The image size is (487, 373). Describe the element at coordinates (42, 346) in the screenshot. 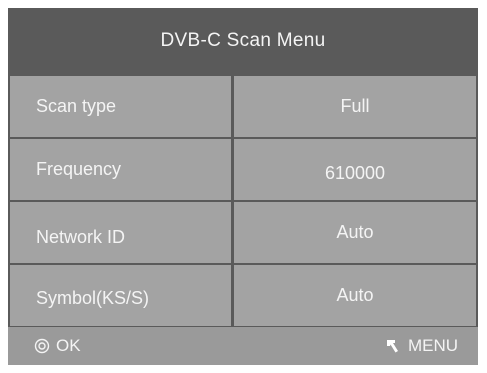

I see `ok-circle-icon` at that location.